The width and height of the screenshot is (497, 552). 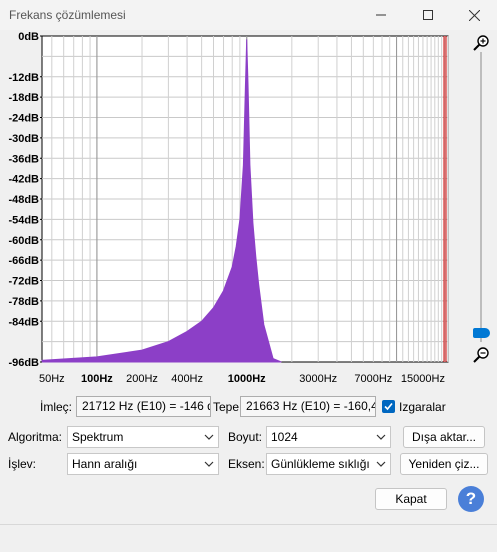 I want to click on y-tick-label: 0dB, so click(x=28, y=37).